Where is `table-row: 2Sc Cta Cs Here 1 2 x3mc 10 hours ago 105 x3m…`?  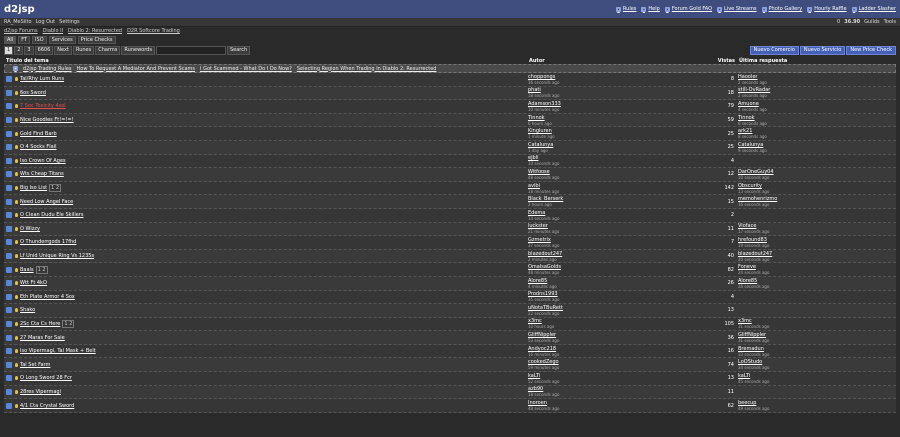 table-row: 2Sc Cta Cs Here 1 2 x3mc 10 hours ago 105 x3m… is located at coordinates (450, 324).